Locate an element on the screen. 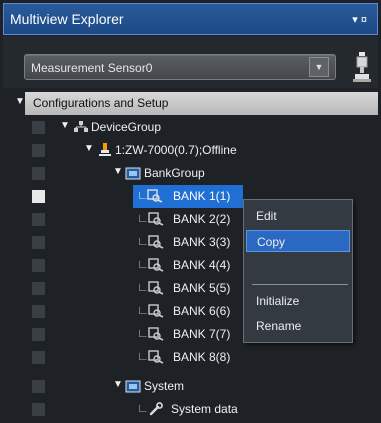 This screenshot has width=381, height=423. tree-item-label: BANK 3(3) is located at coordinates (202, 242).